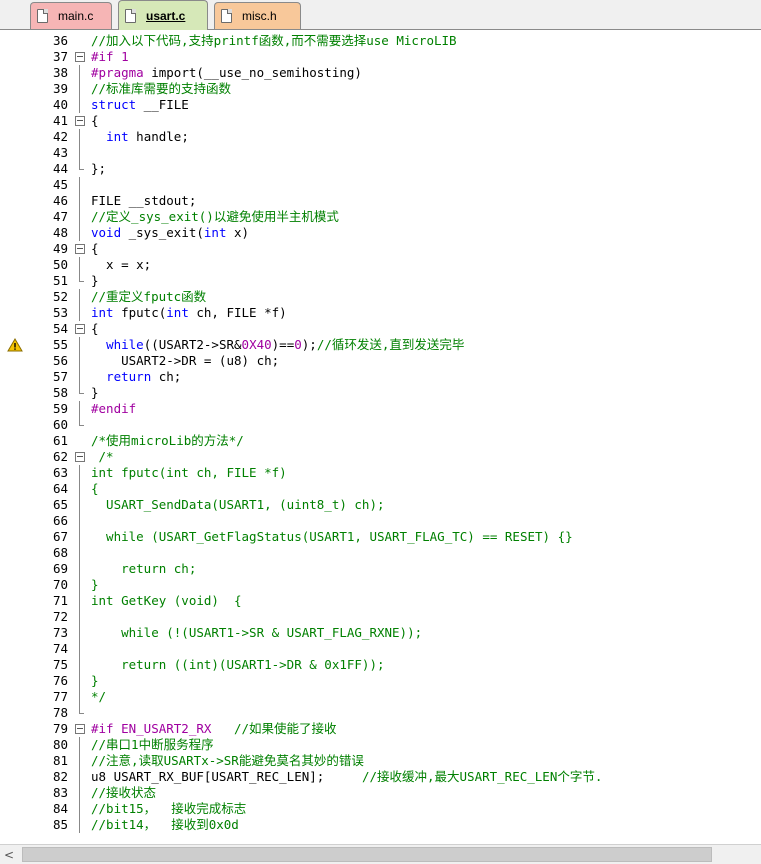 This screenshot has width=761, height=864. I want to click on code-token: //注意,读取USARTx->SR能避免莫名其妙的错误, so click(227, 760).